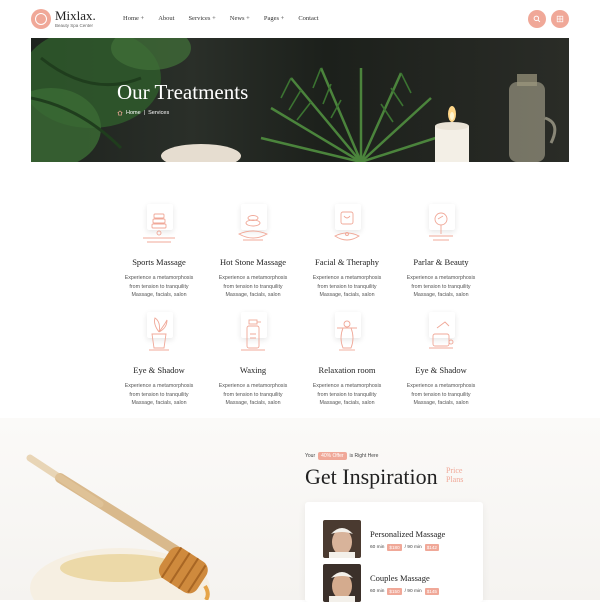 Image resolution: width=600 pixels, height=602 pixels. I want to click on treatment-title: Sports Massage, so click(159, 262).